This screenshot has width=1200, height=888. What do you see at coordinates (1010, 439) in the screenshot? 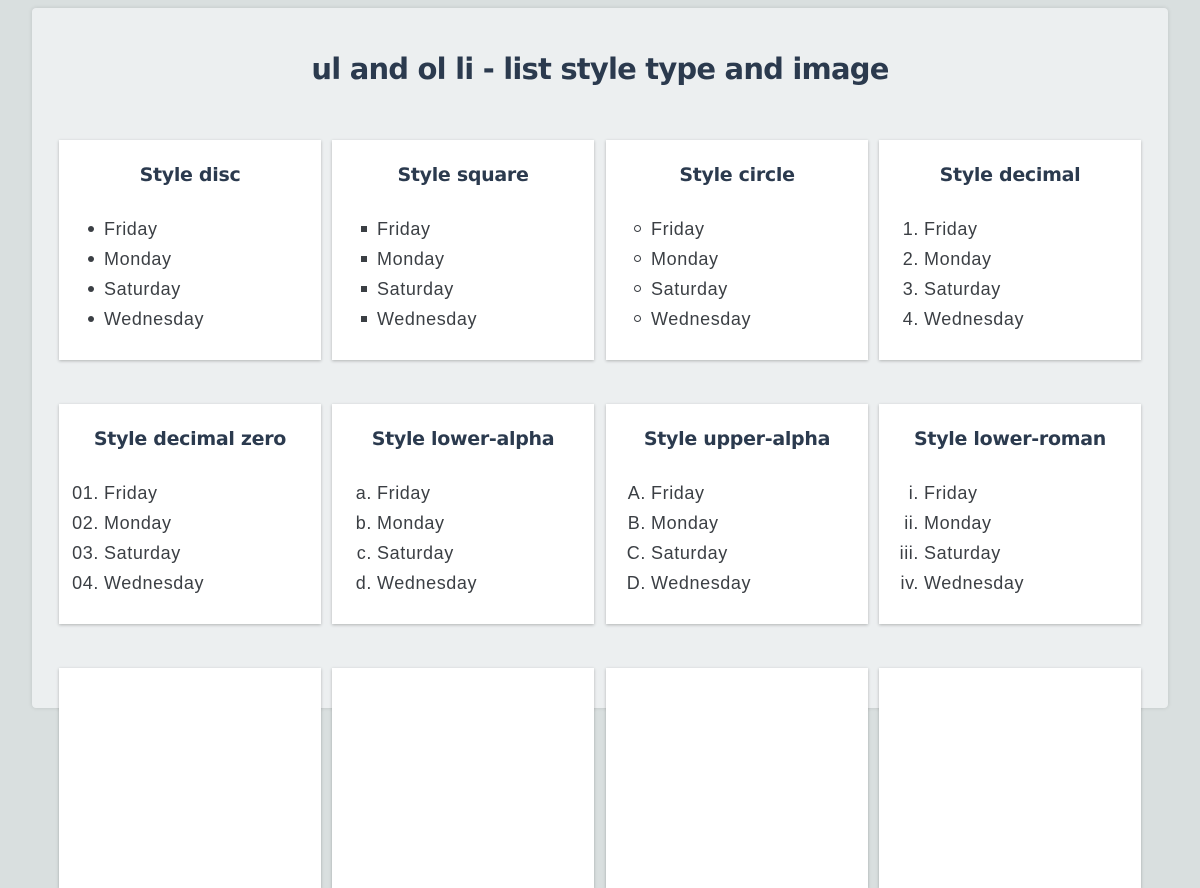
I see `card-title: Style lower-roman` at bounding box center [1010, 439].